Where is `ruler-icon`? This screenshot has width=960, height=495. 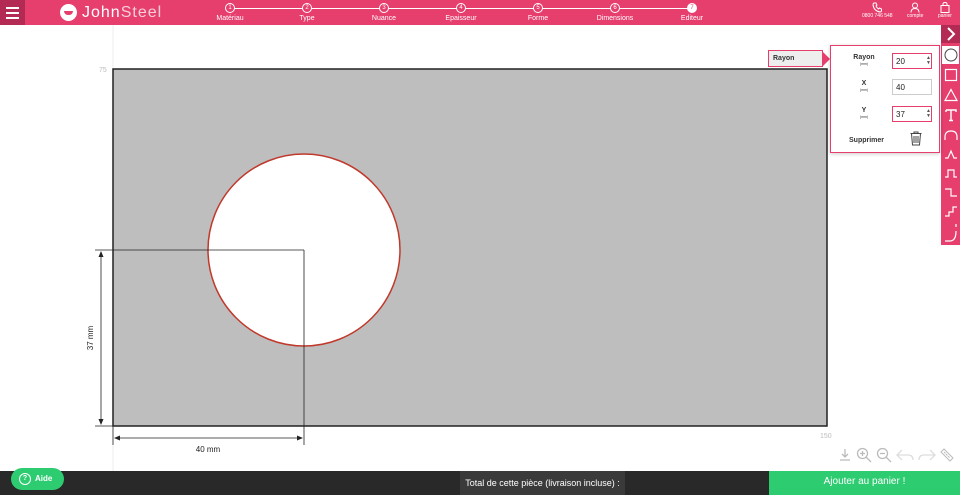 ruler-icon is located at coordinates (947, 454).